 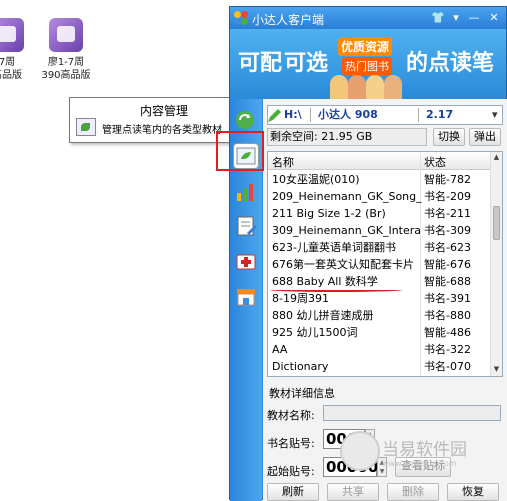 What do you see at coordinates (447, 196) in the screenshot?
I see `textbook-status: 书名-209` at bounding box center [447, 196].